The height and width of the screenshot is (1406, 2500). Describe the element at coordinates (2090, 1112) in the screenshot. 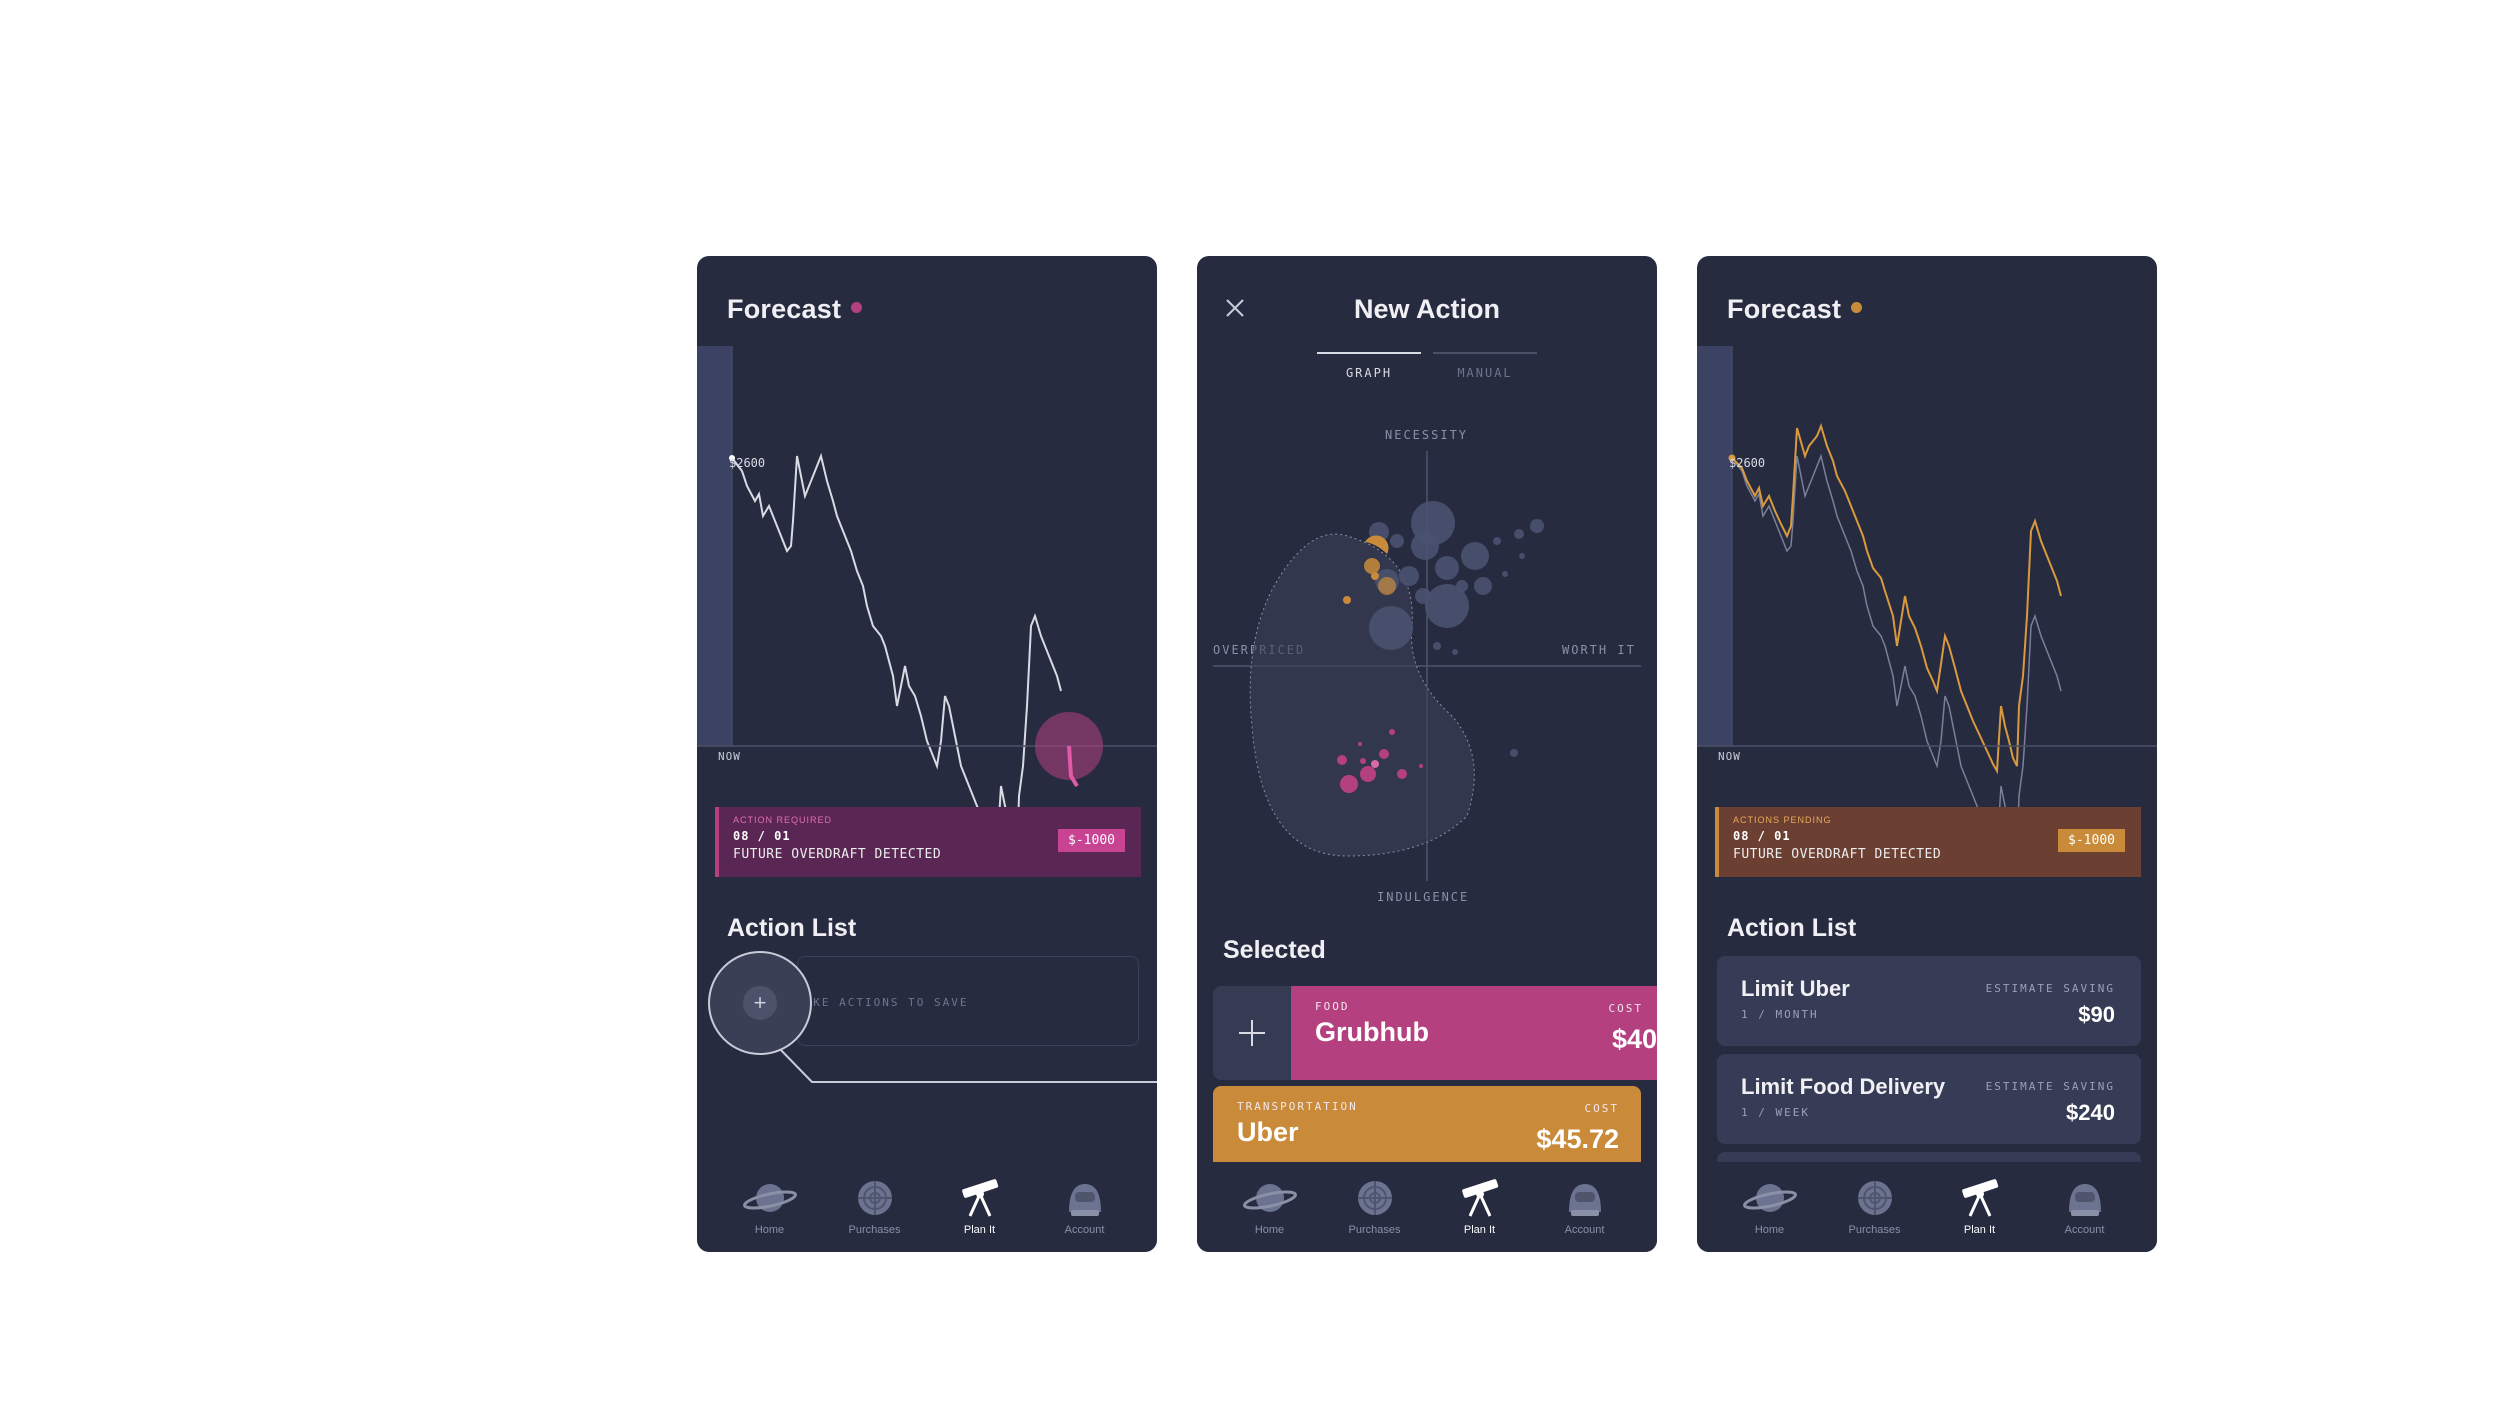

I see `saving-value: $240` at that location.